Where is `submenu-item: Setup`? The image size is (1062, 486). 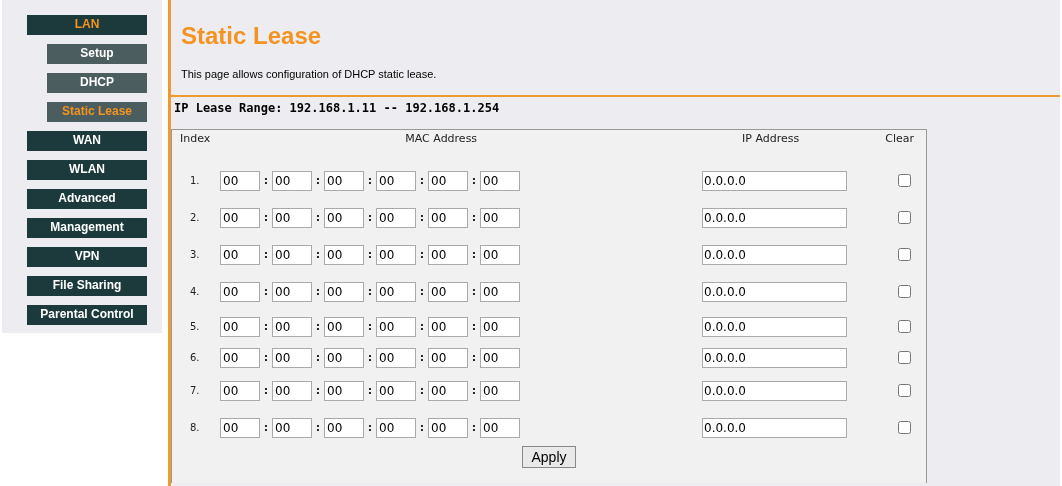
submenu-item: Setup is located at coordinates (97, 54).